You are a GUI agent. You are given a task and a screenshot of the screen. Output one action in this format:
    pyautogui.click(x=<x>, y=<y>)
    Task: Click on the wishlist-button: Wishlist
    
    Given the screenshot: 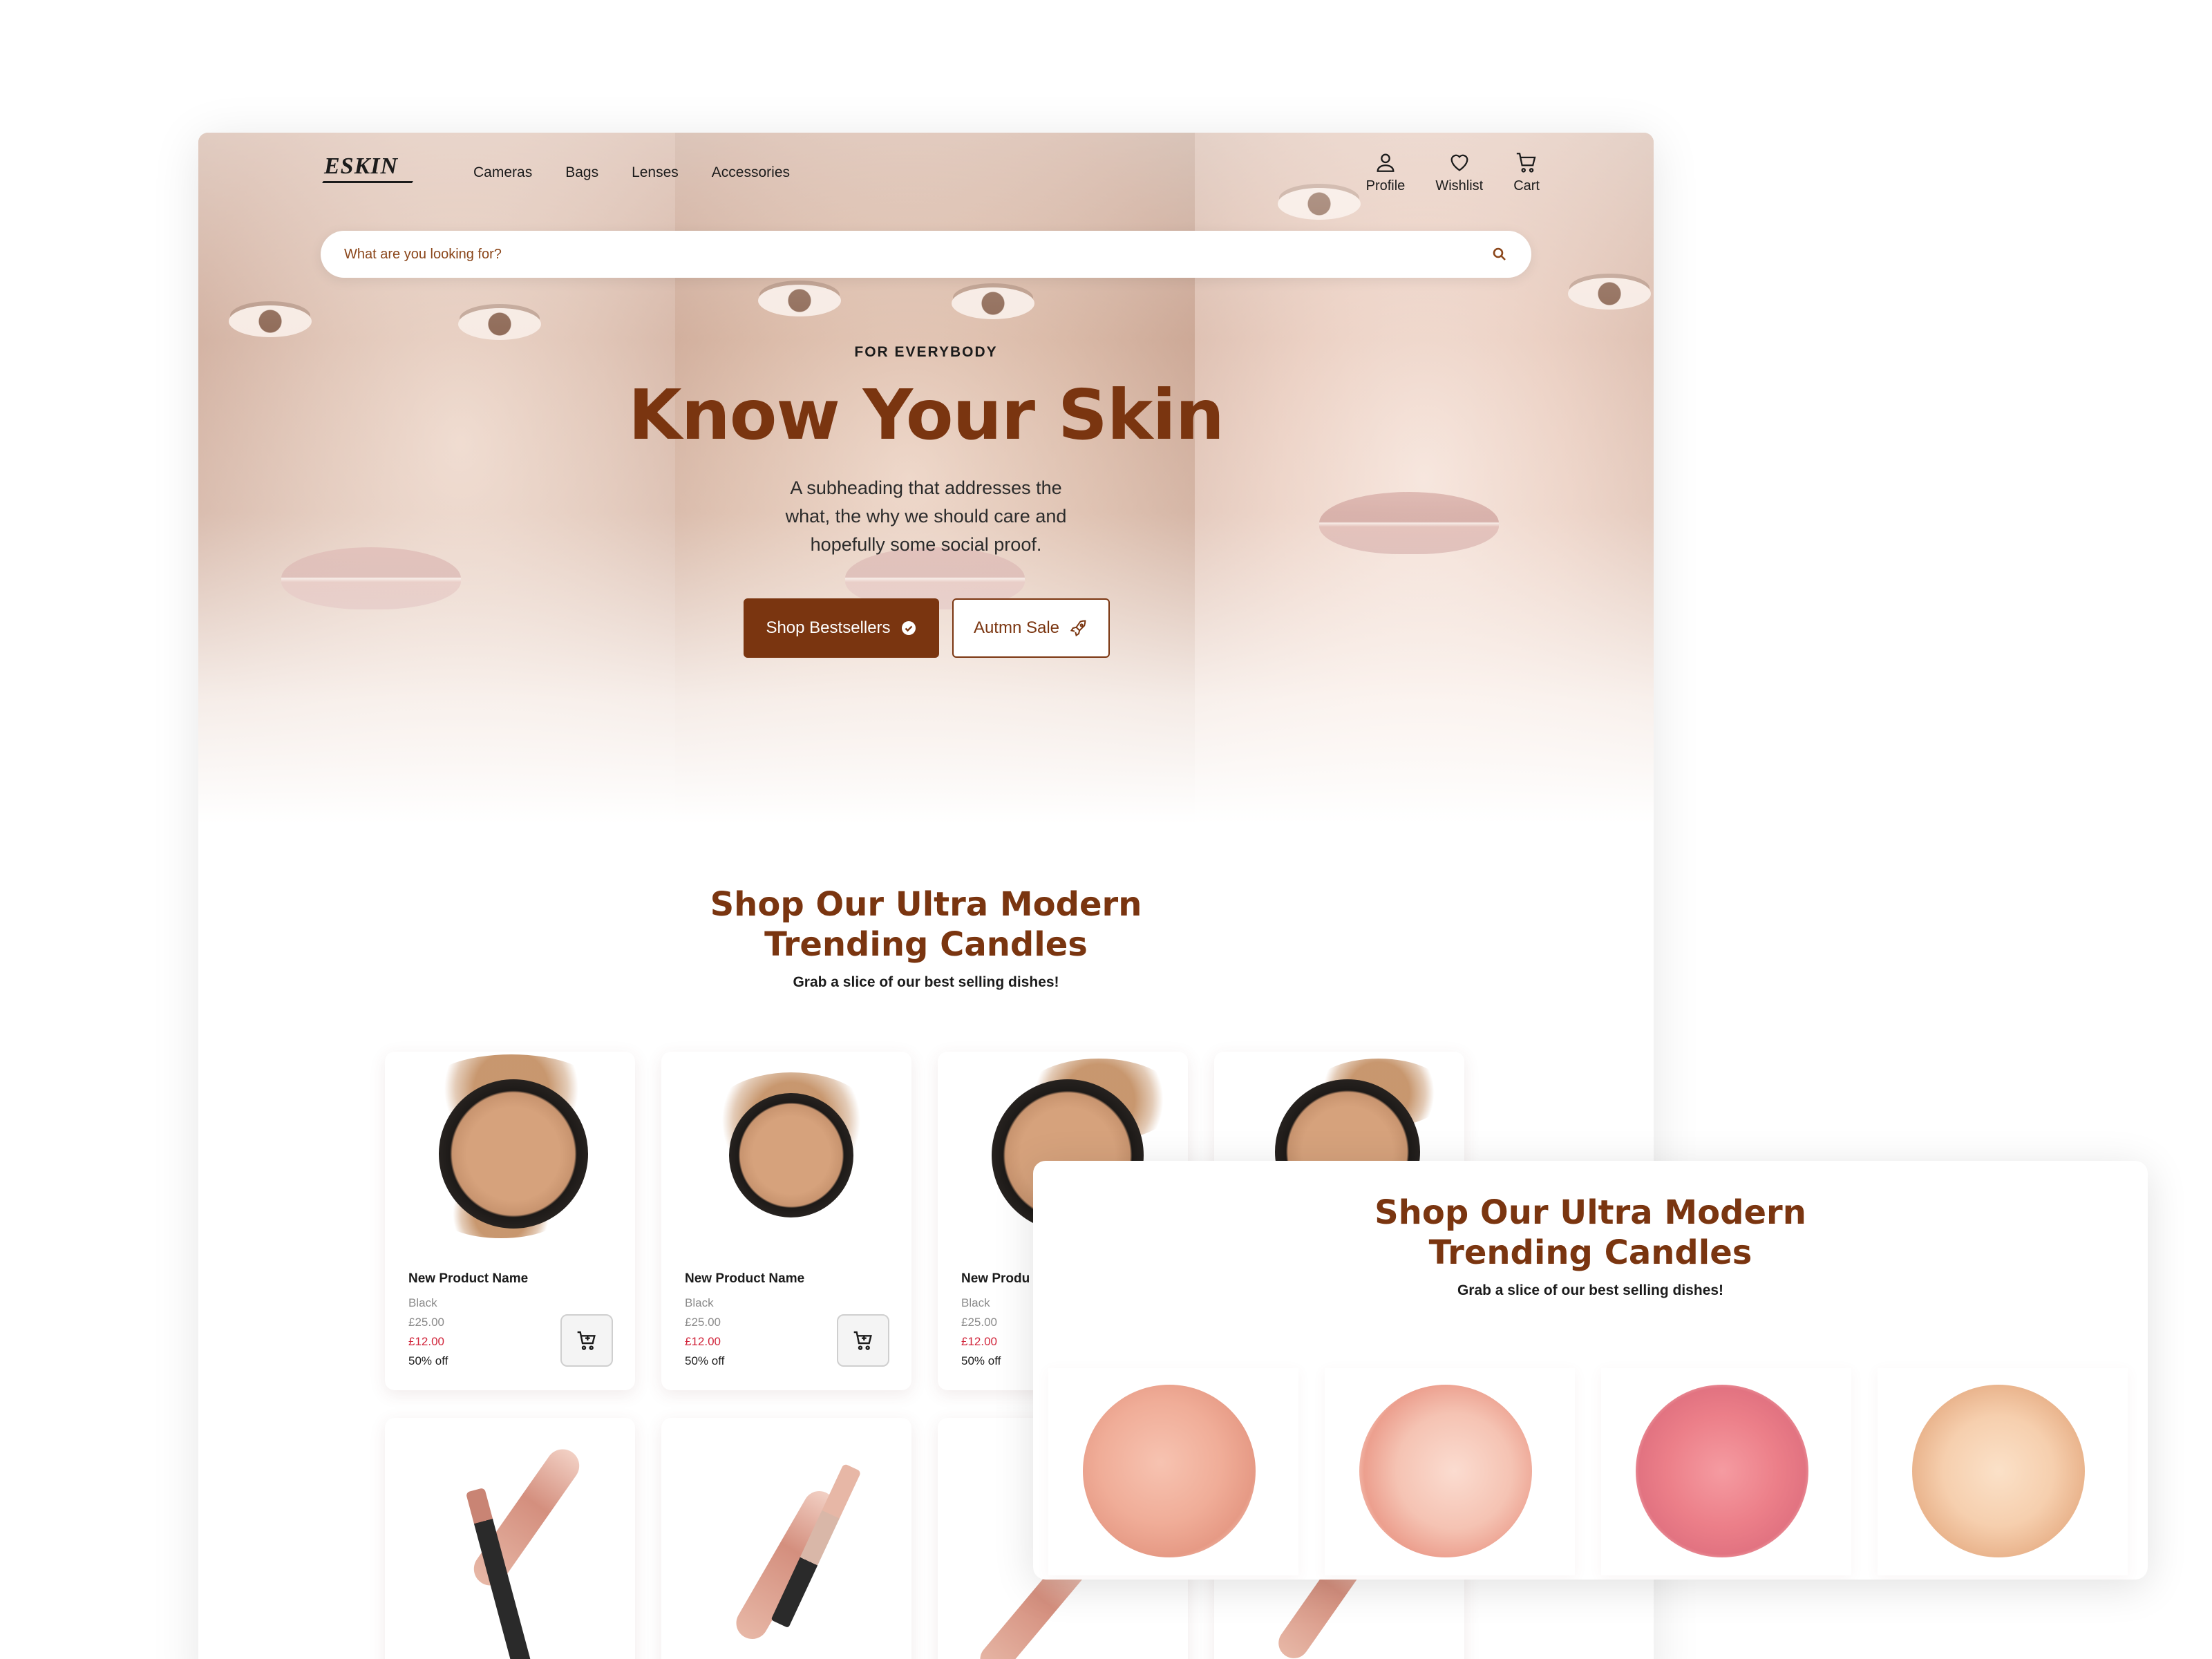 What is the action you would take?
    pyautogui.click(x=1459, y=172)
    